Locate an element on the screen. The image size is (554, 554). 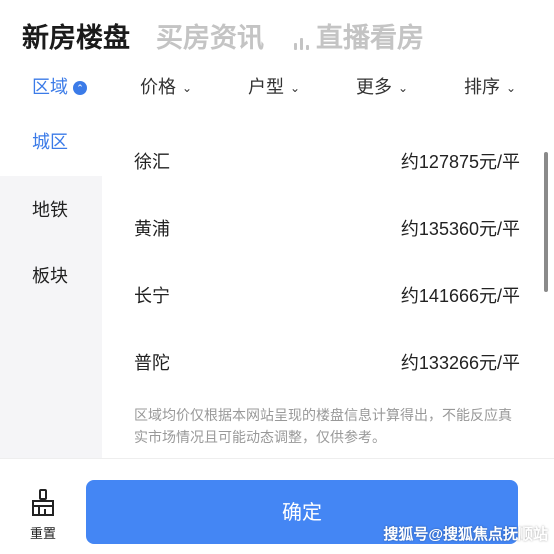
reset-label: 重置 is located at coordinates (42, 533).